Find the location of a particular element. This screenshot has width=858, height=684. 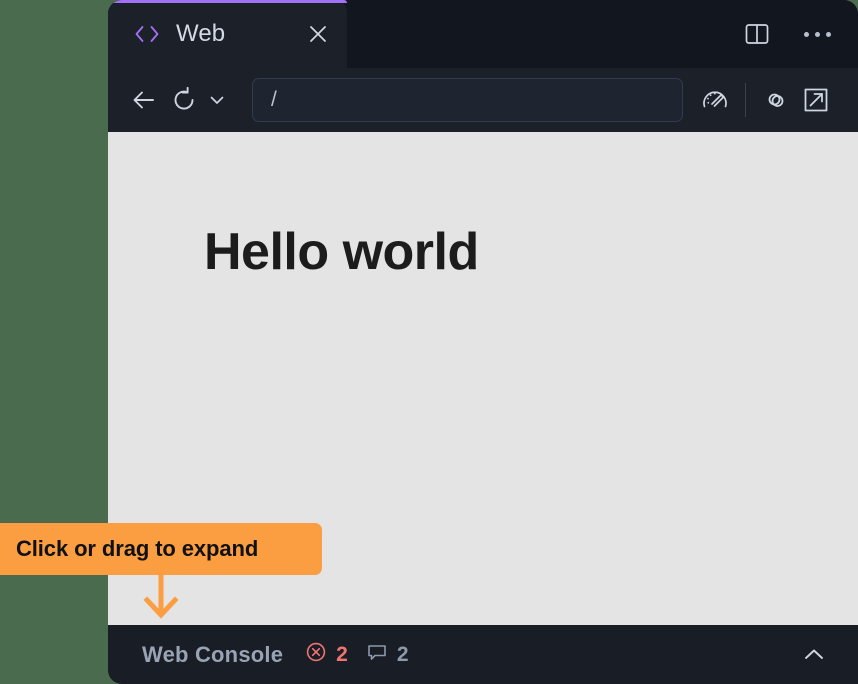

browser-toolbar: / is located at coordinates (483, 100).